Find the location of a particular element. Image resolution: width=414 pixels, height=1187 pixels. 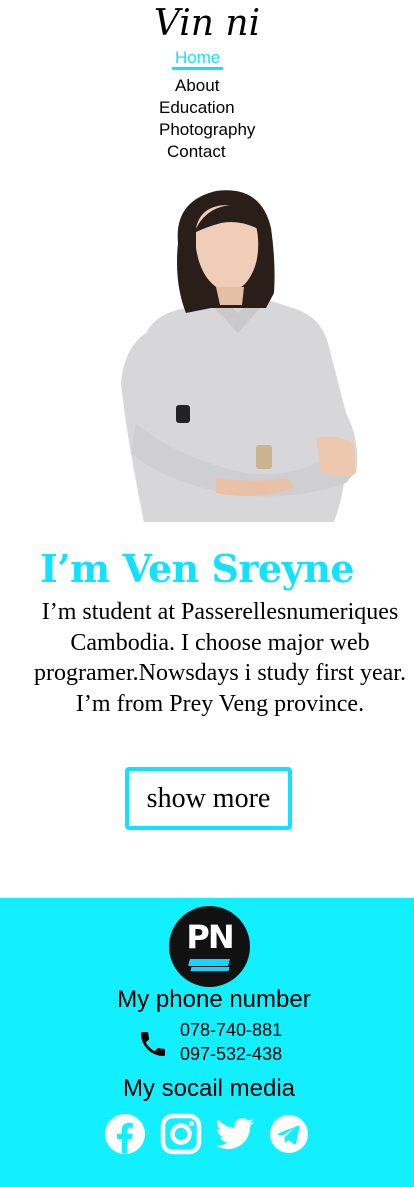

facebook-icon is located at coordinates (125, 1134).